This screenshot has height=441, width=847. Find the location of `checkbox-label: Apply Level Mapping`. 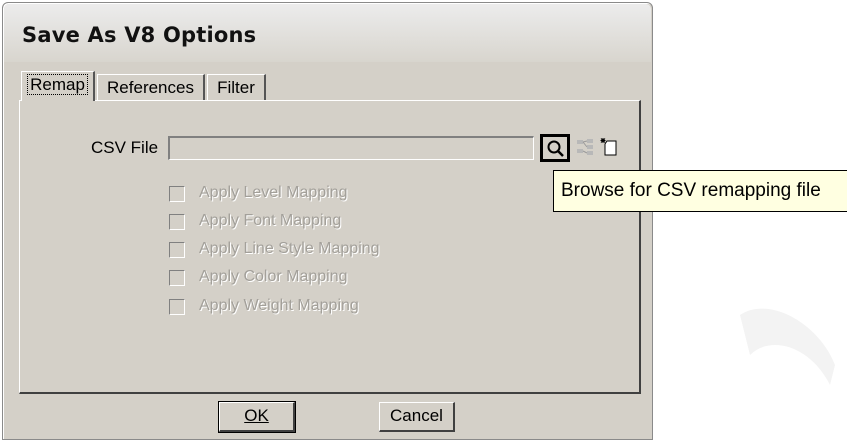

checkbox-label: Apply Level Mapping is located at coordinates (273, 192).